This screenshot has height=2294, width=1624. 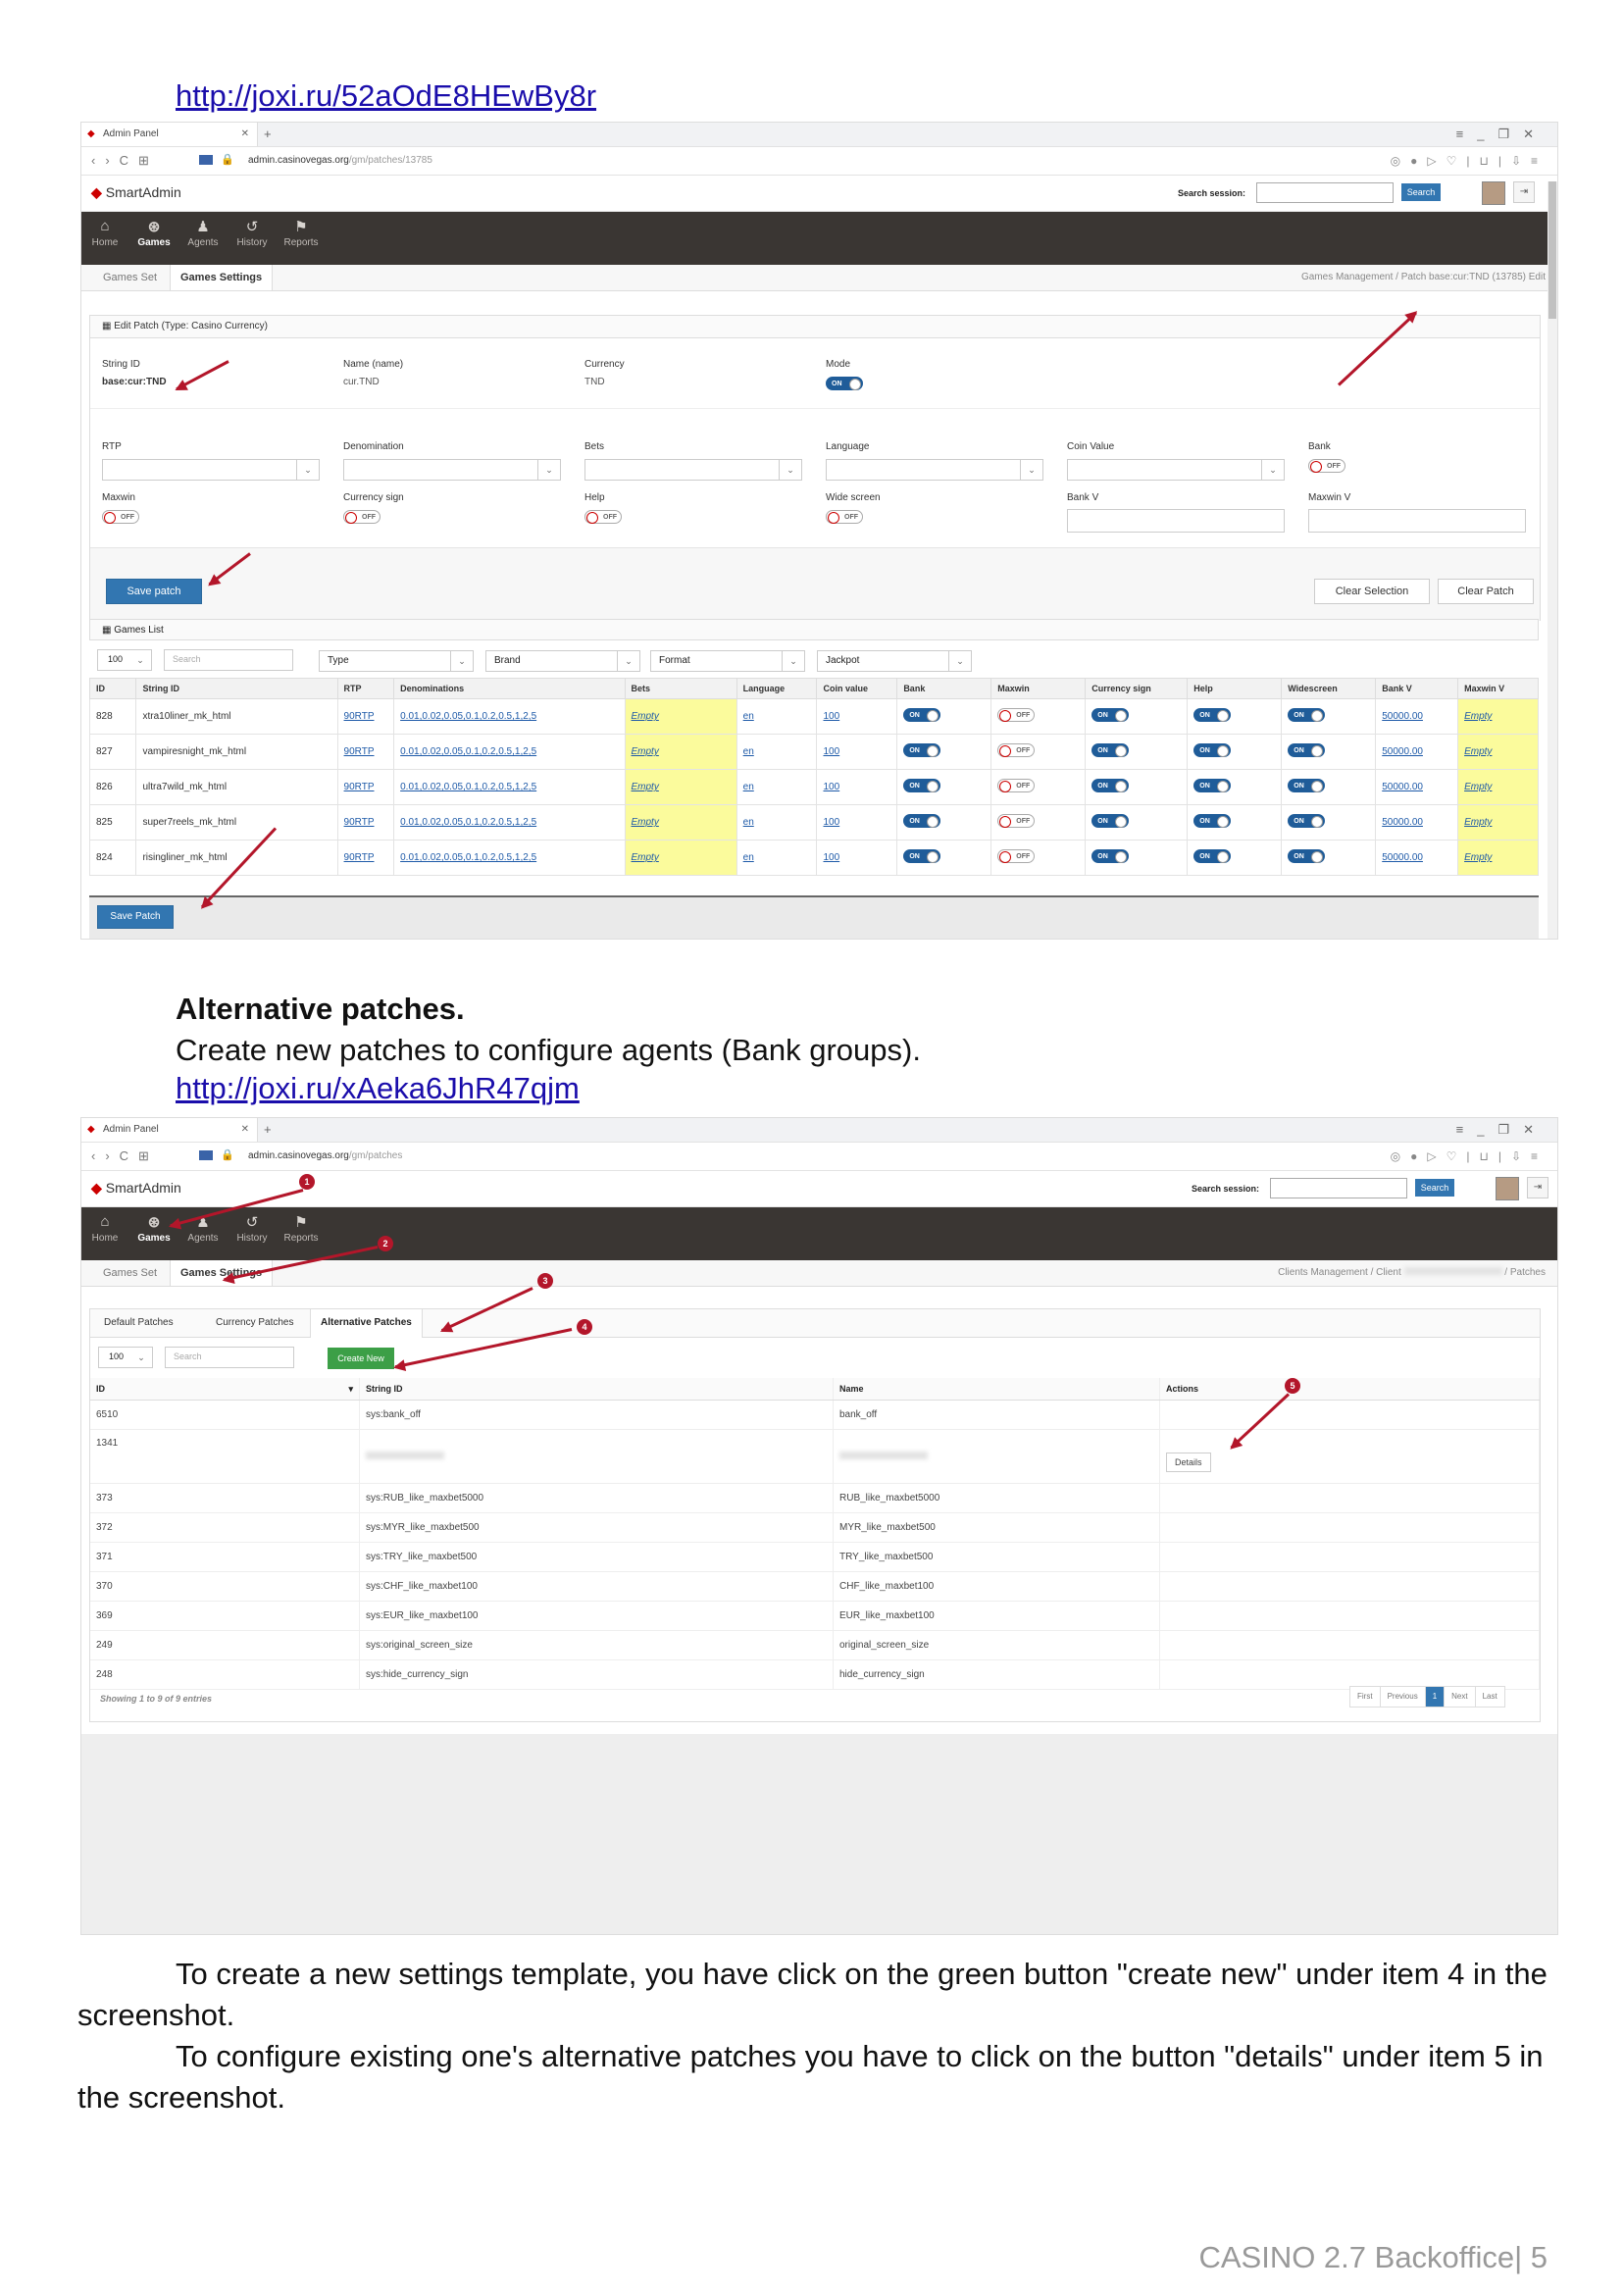 I want to click on logout-icon: ⇥, so click(x=1537, y=1187).